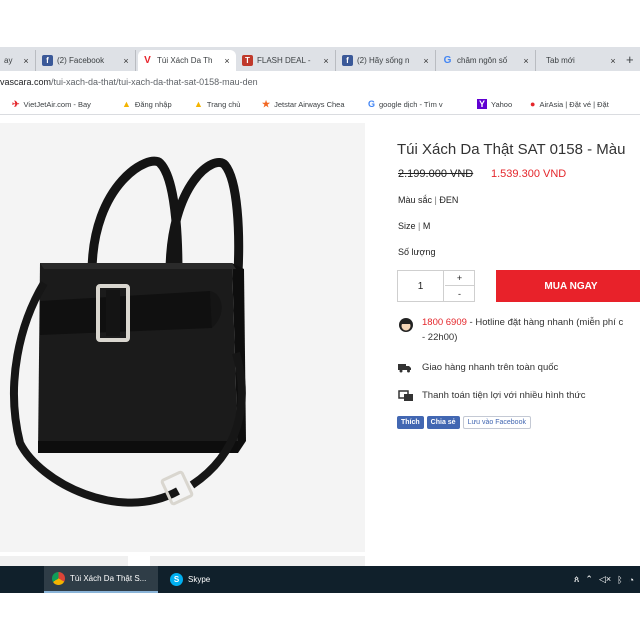  I want to click on facebook-share-button: Chia sẻ, so click(443, 422).